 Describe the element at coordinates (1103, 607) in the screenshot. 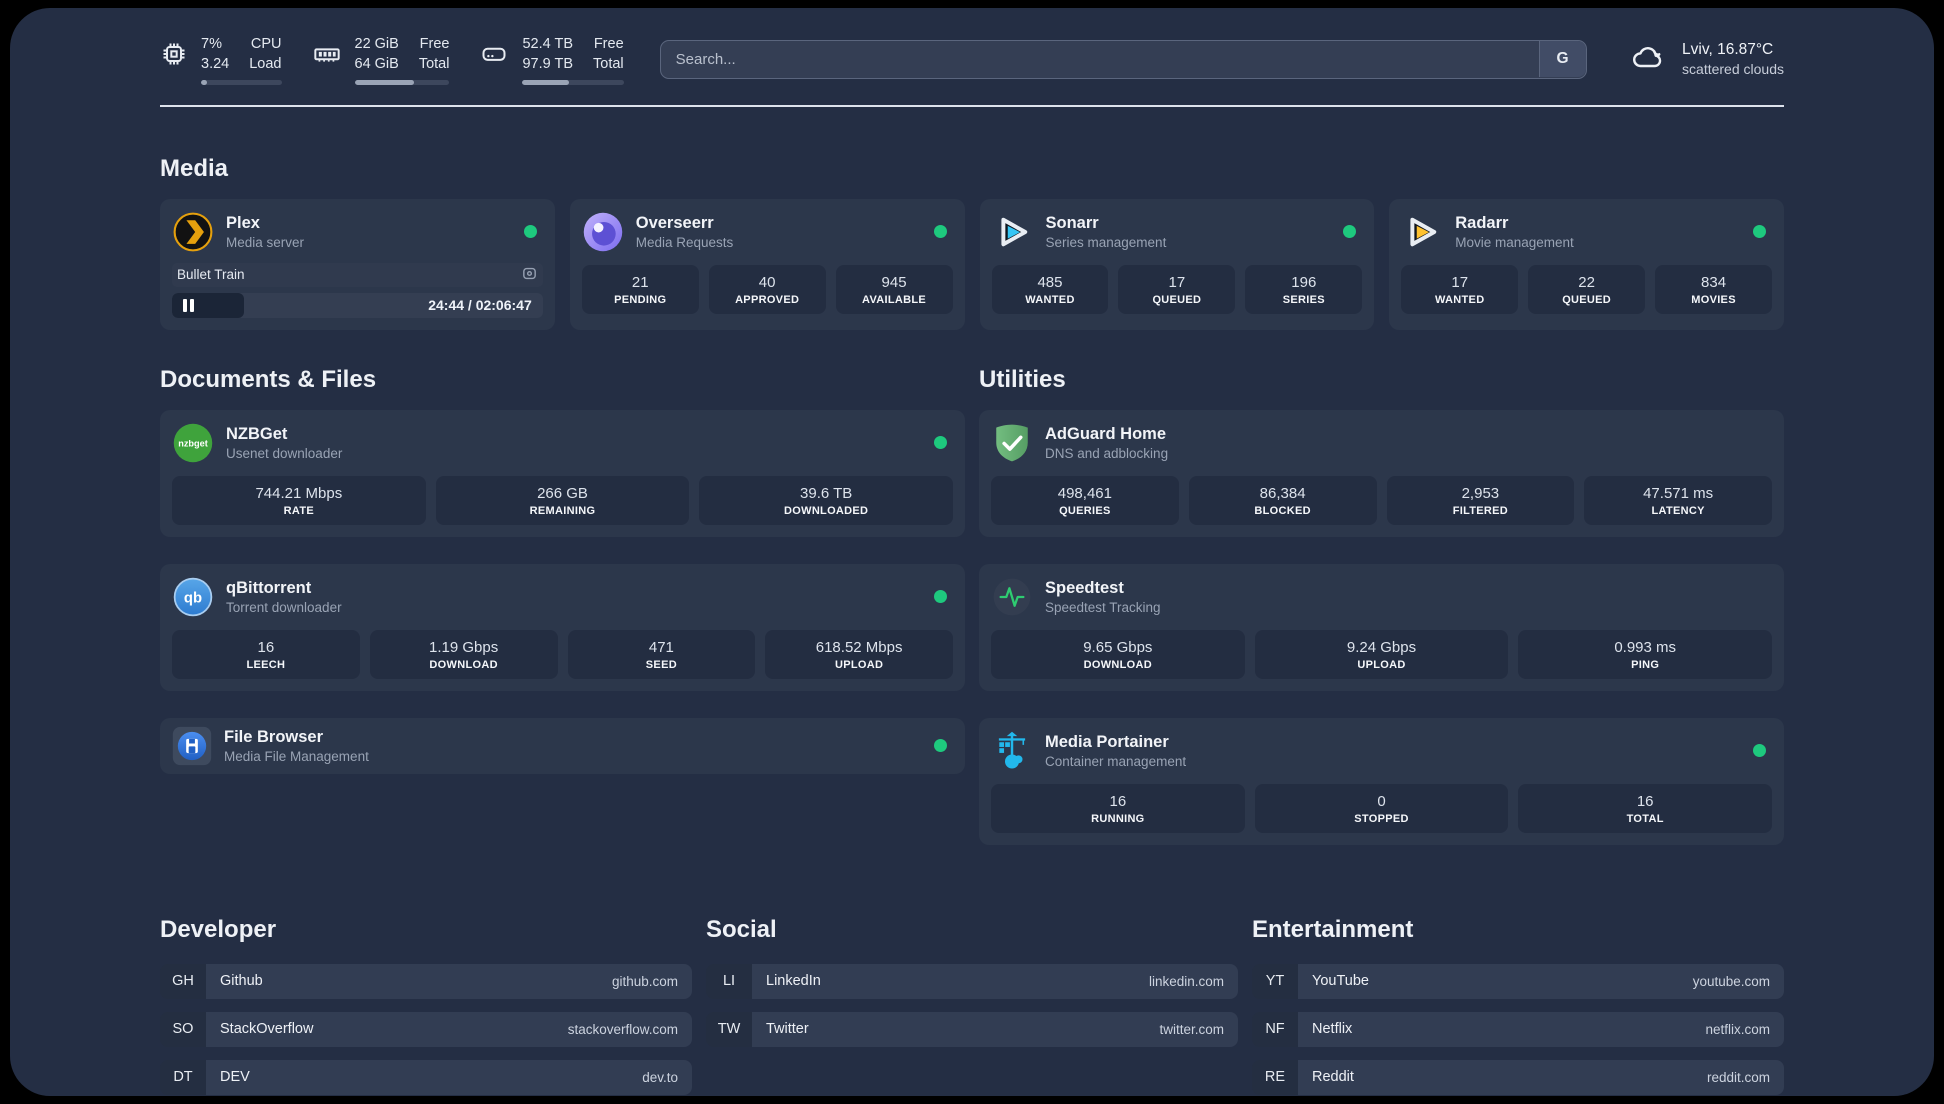

I see `service-subtitle: Speedtest Tracking` at that location.